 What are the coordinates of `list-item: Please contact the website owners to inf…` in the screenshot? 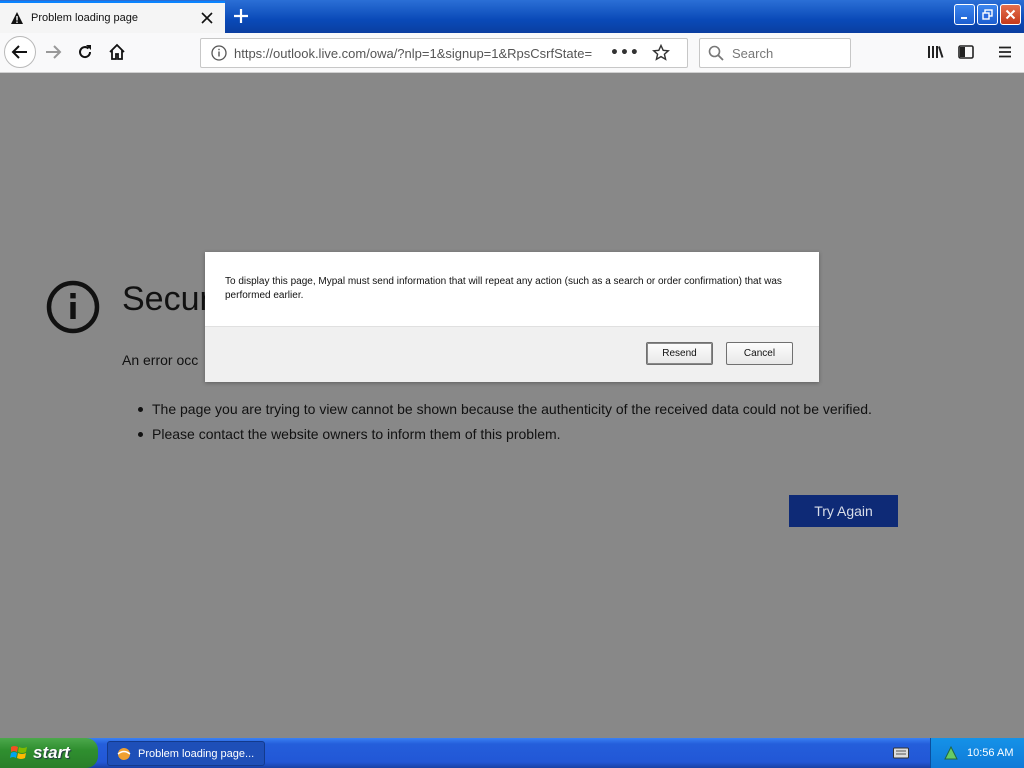 It's located at (508, 434).